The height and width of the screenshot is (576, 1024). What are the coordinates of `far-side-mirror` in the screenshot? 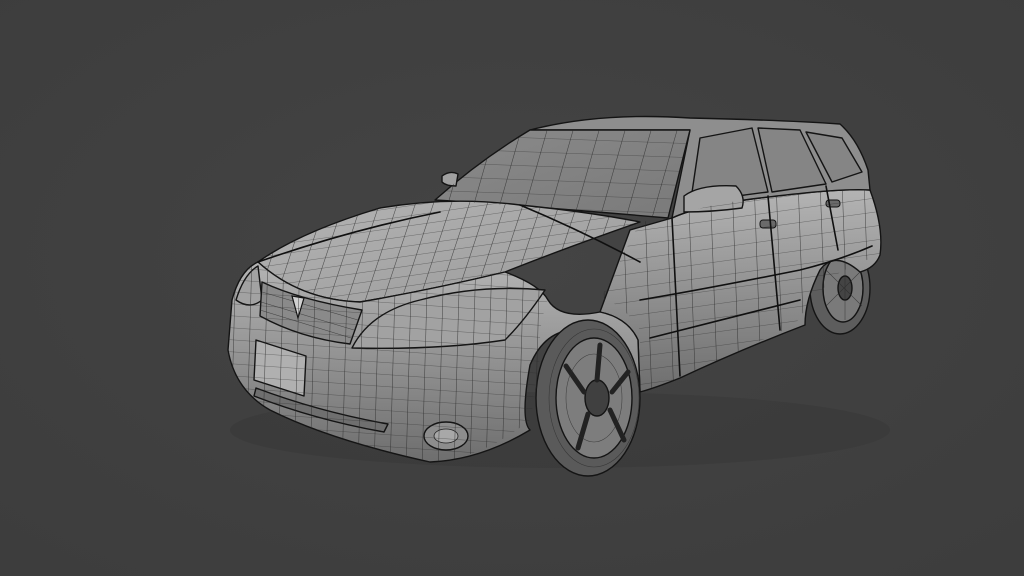 It's located at (450, 179).